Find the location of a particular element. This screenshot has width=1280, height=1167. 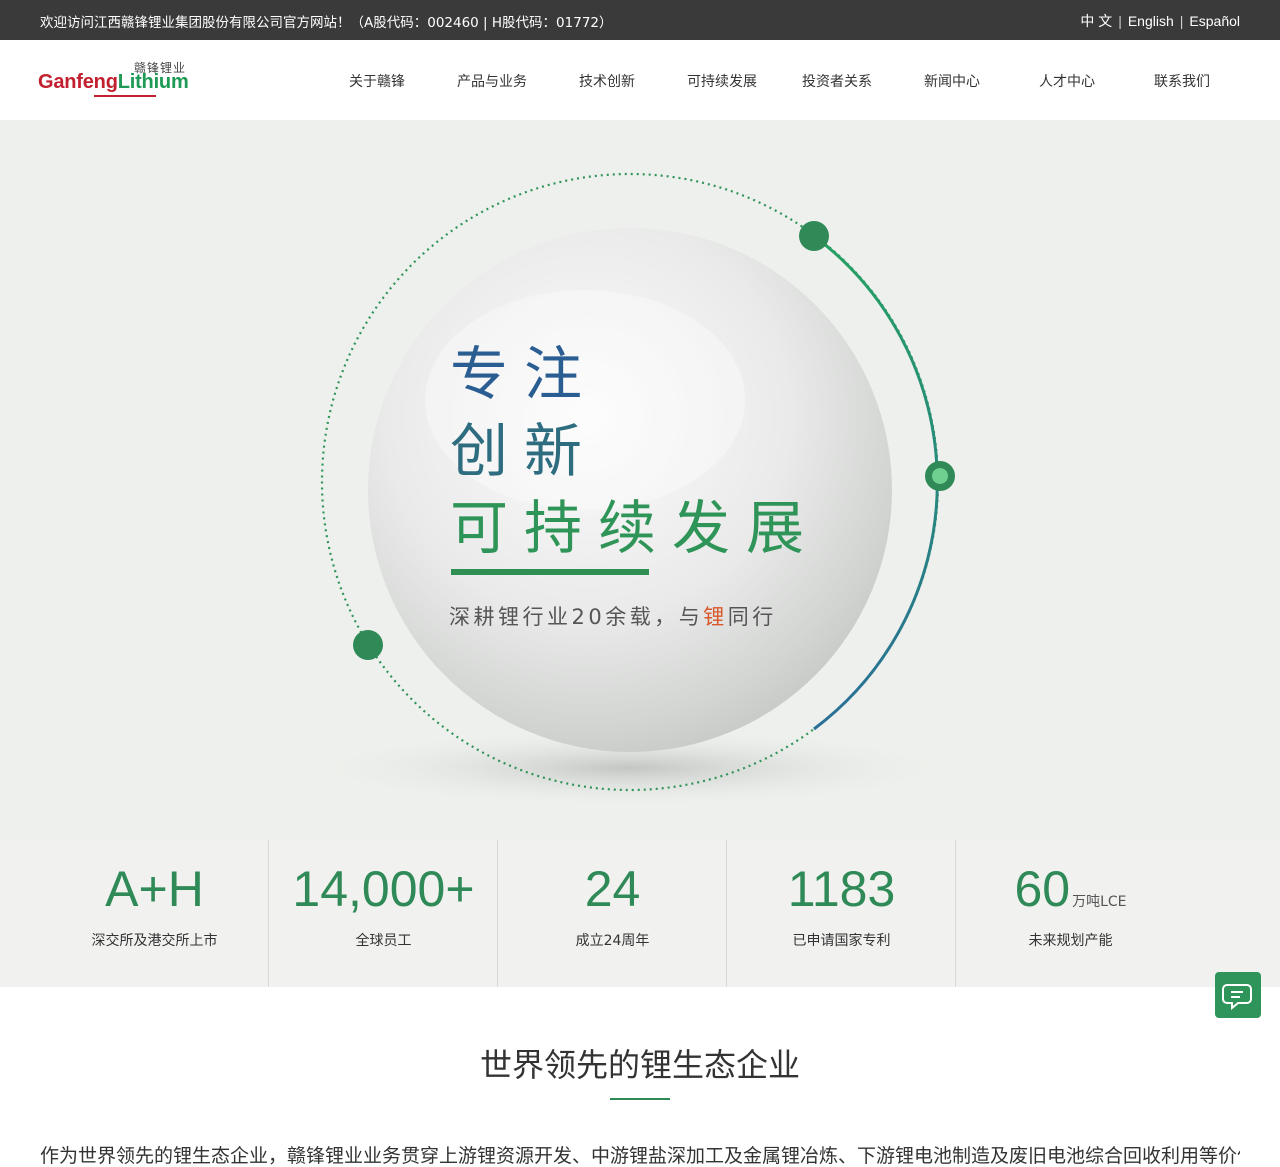

stat-number: 60 is located at coordinates (1042, 889).